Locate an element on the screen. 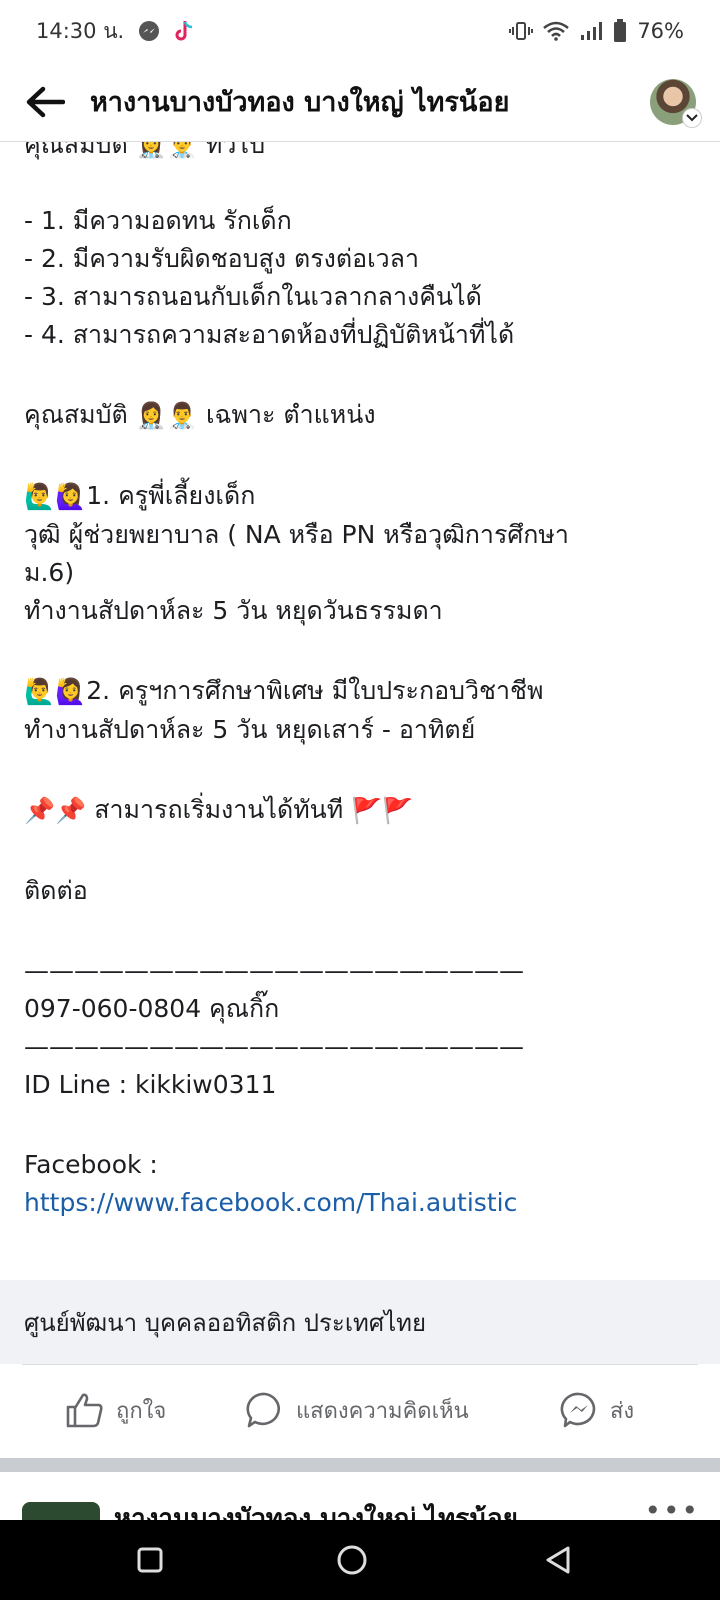 The height and width of the screenshot is (1600, 720). job-detail: ม.6) is located at coordinates (49, 572).